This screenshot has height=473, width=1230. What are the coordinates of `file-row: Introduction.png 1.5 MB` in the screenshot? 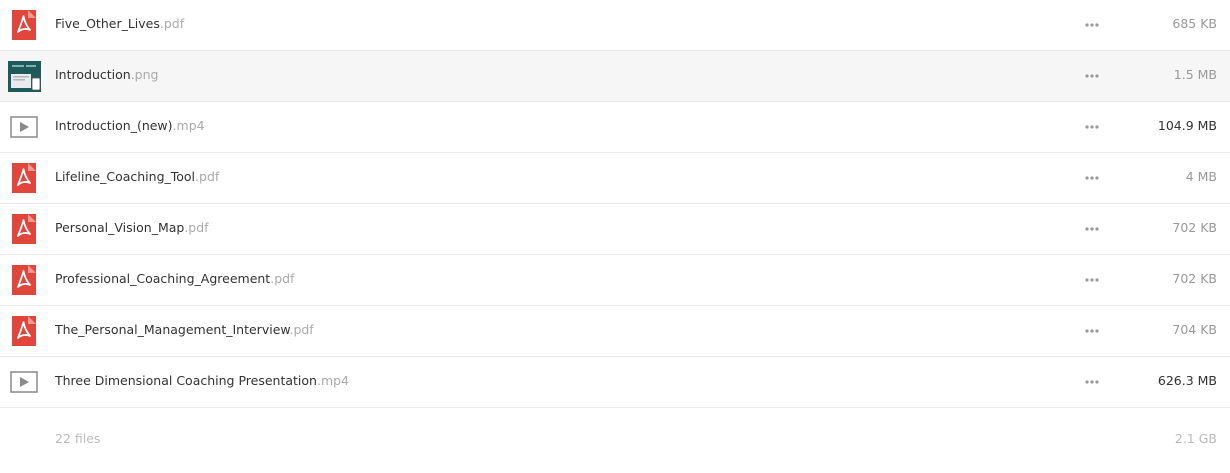 It's located at (615, 76).